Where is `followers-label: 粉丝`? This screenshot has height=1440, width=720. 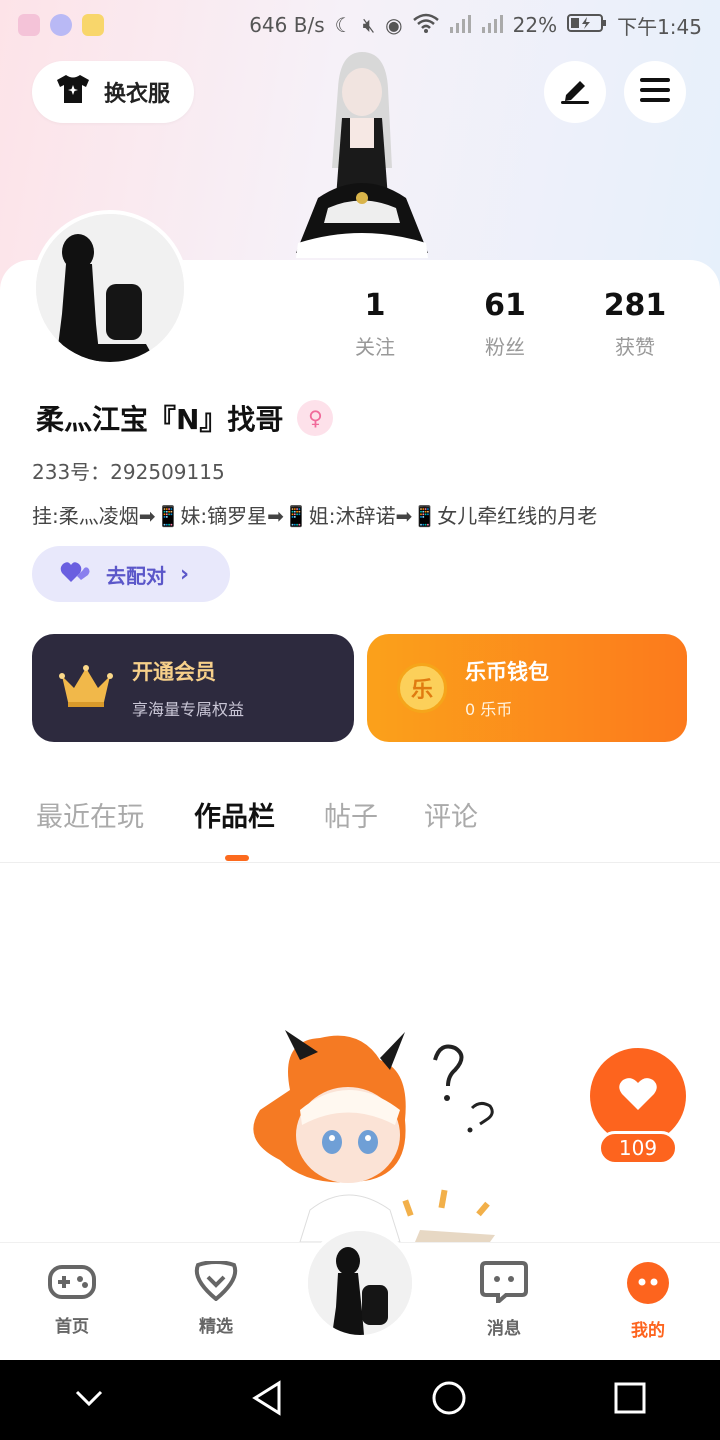 followers-label: 粉丝 is located at coordinates (505, 347).